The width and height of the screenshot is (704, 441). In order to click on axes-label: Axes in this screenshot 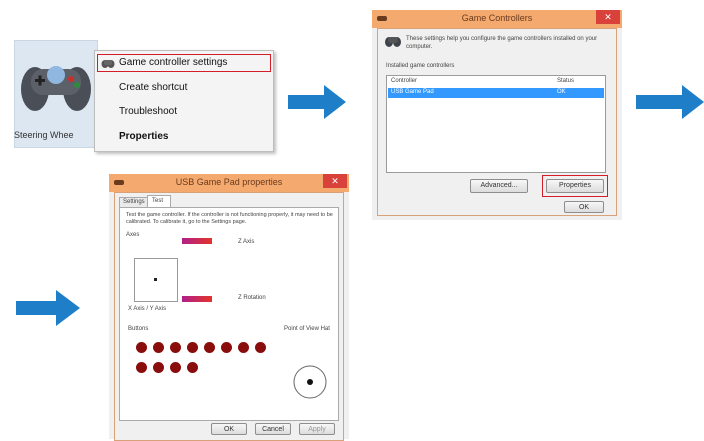, I will do `click(133, 235)`.